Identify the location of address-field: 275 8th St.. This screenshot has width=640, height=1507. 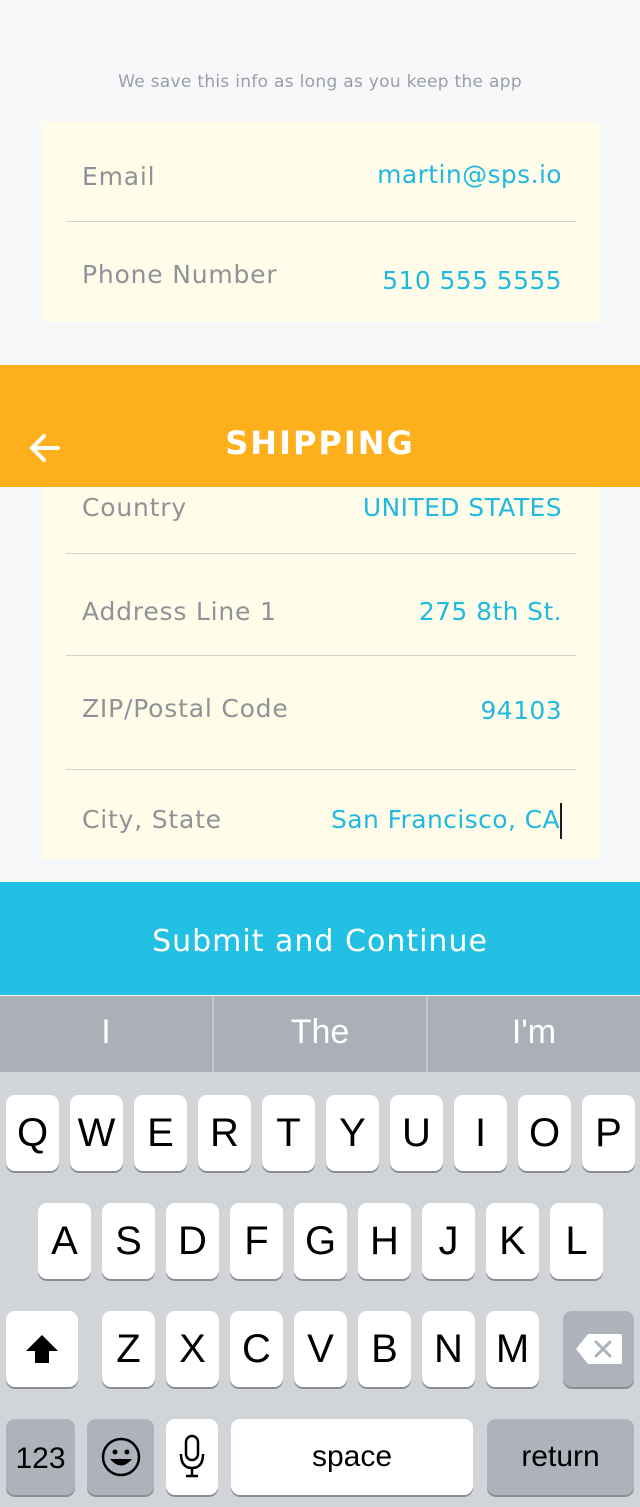
(490, 611).